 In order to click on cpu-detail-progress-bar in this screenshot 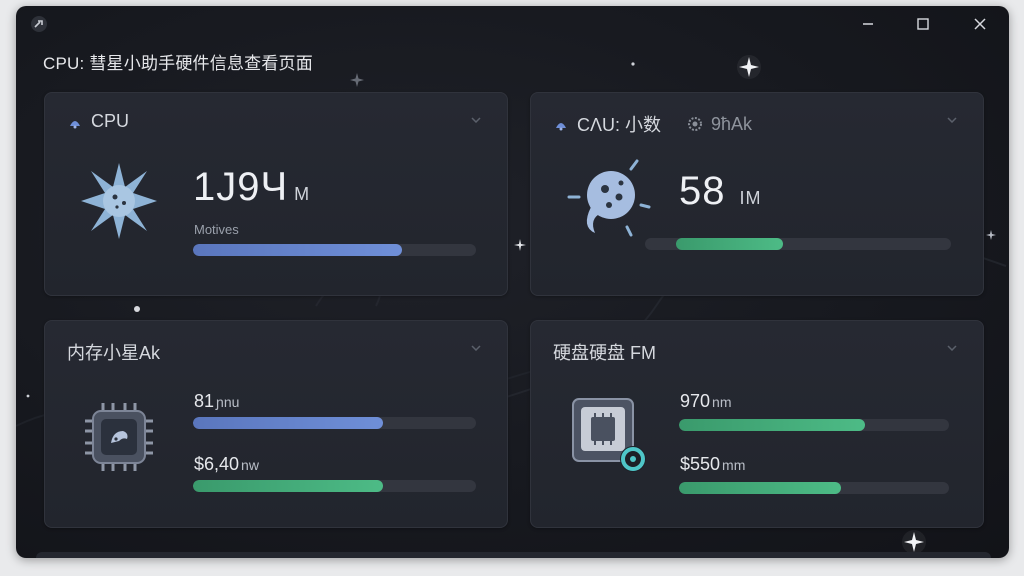, I will do `click(798, 244)`.